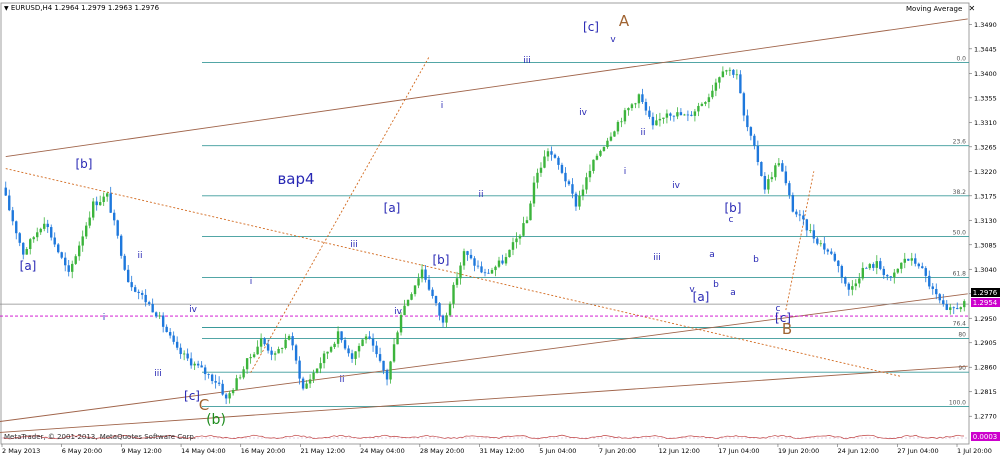  I want to click on time-tick-label: 5 Jun 04:00, so click(557, 451).